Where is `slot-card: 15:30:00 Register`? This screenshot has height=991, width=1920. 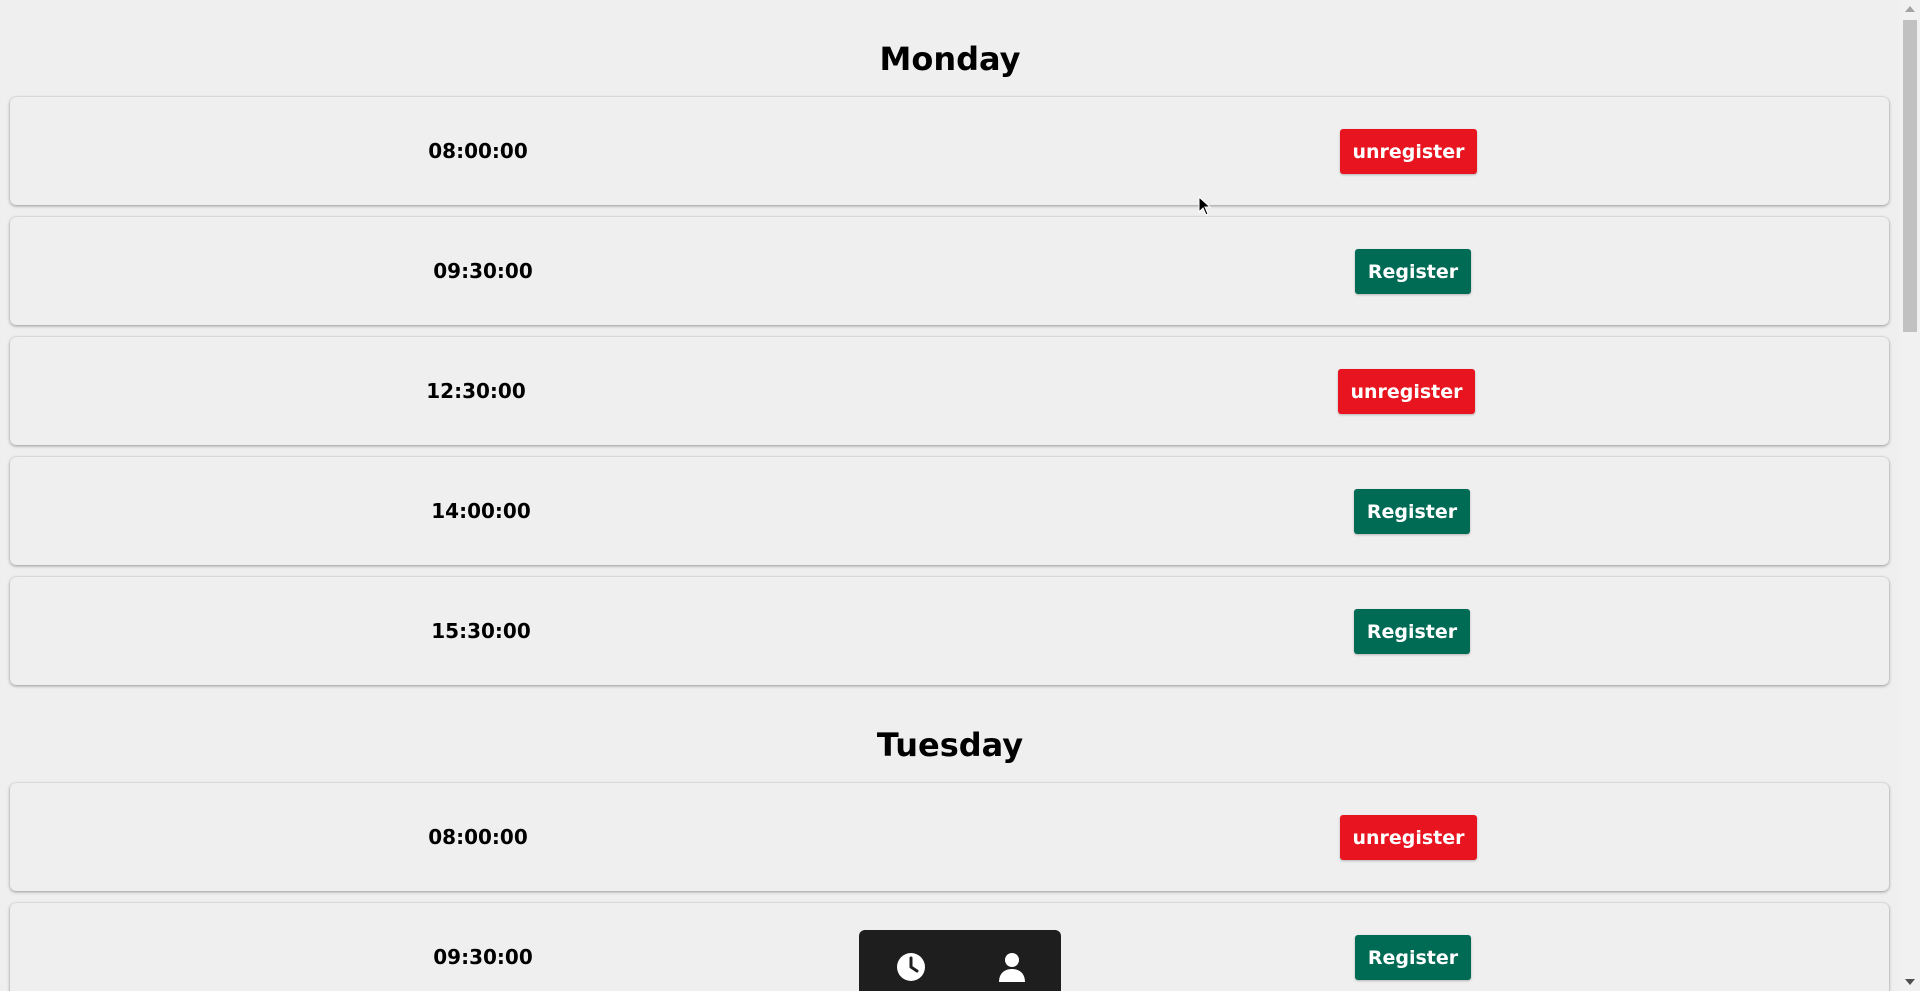 slot-card: 15:30:00 Register is located at coordinates (949, 631).